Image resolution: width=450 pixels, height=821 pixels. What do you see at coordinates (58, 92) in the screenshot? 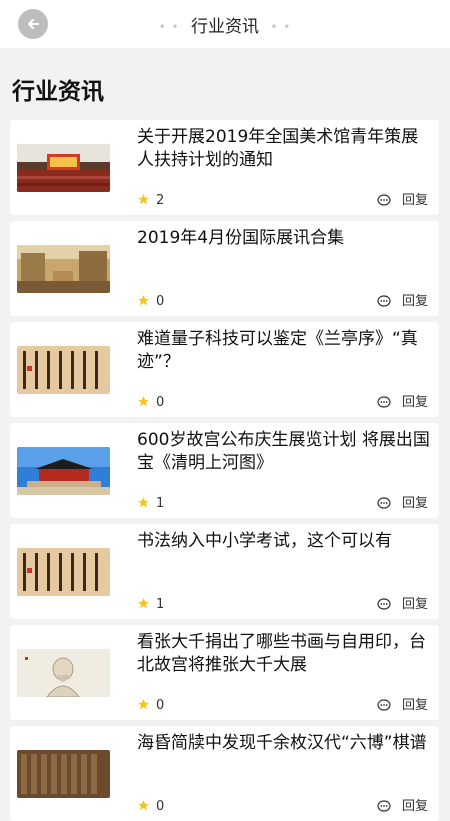
I see `section-title: 行业资讯` at bounding box center [58, 92].